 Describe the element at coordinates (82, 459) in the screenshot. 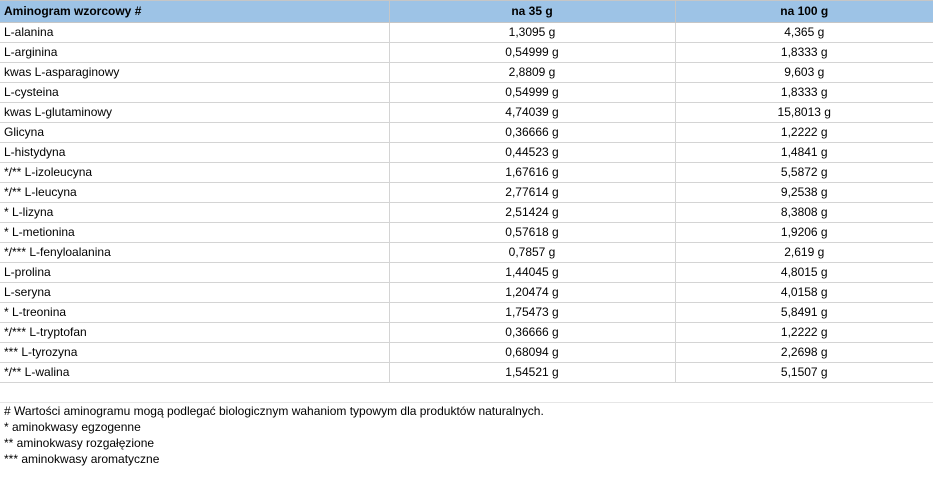

I see `footnote-aromatic: *** aminokwasy aromatyczne` at that location.